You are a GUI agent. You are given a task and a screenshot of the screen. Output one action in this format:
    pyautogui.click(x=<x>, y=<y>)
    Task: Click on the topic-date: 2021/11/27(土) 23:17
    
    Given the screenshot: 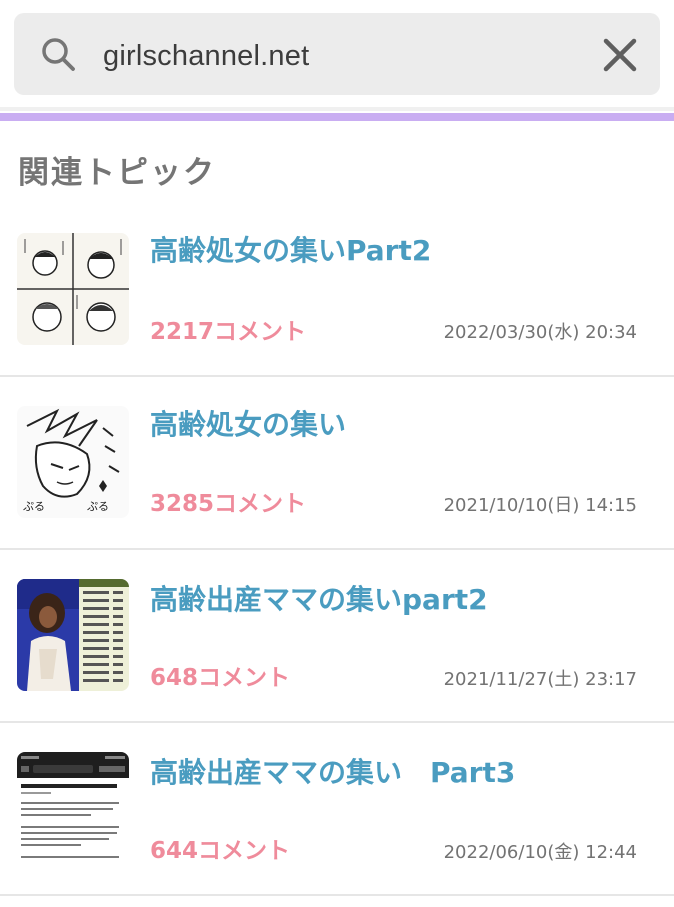 What is the action you would take?
    pyautogui.click(x=540, y=679)
    